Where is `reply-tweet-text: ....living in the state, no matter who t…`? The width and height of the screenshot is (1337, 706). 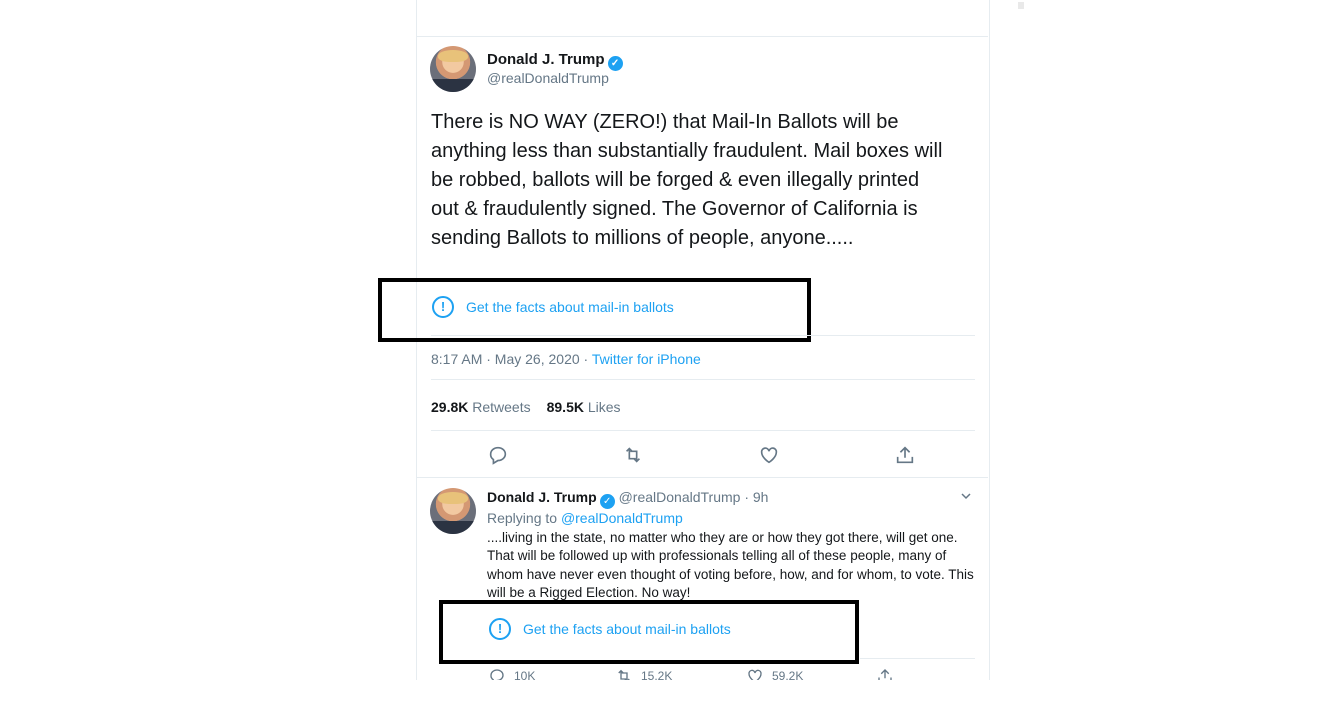 reply-tweet-text: ....living in the state, no matter who t… is located at coordinates (730, 565).